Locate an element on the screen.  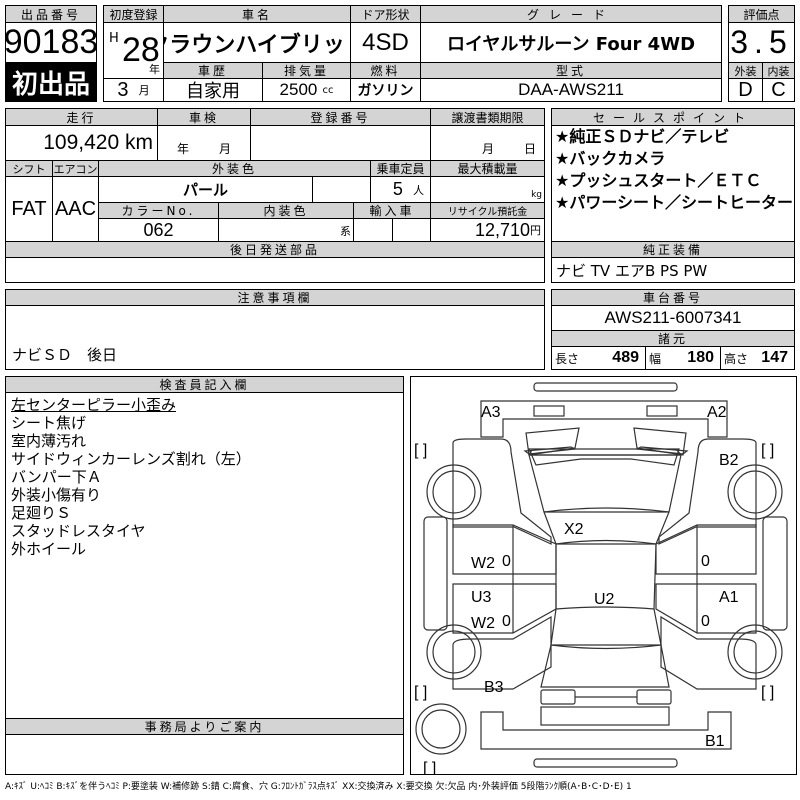
grade: ロイヤルサルーン Four 4WD is located at coordinates (571, 42).